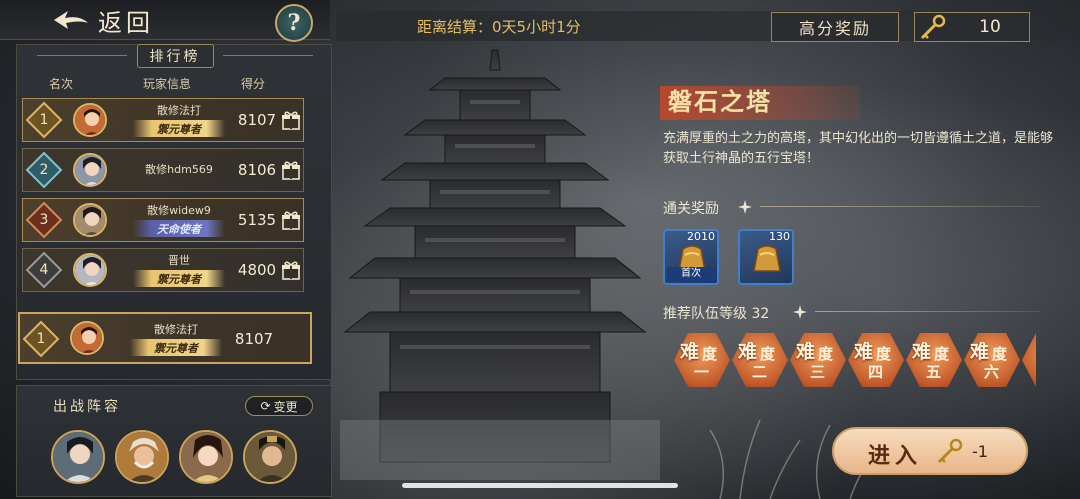 Image resolution: width=1080 pixels, height=499 pixels. I want to click on difficulty-5-button: 难 度 五, so click(934, 360).